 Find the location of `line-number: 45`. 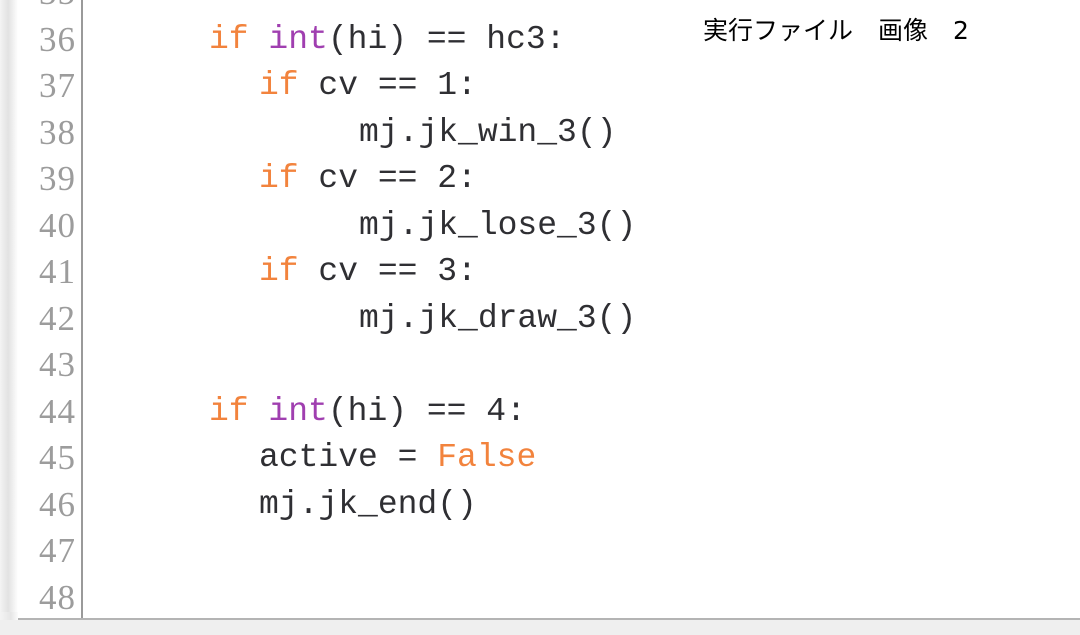

line-number: 45 is located at coordinates (57, 457).